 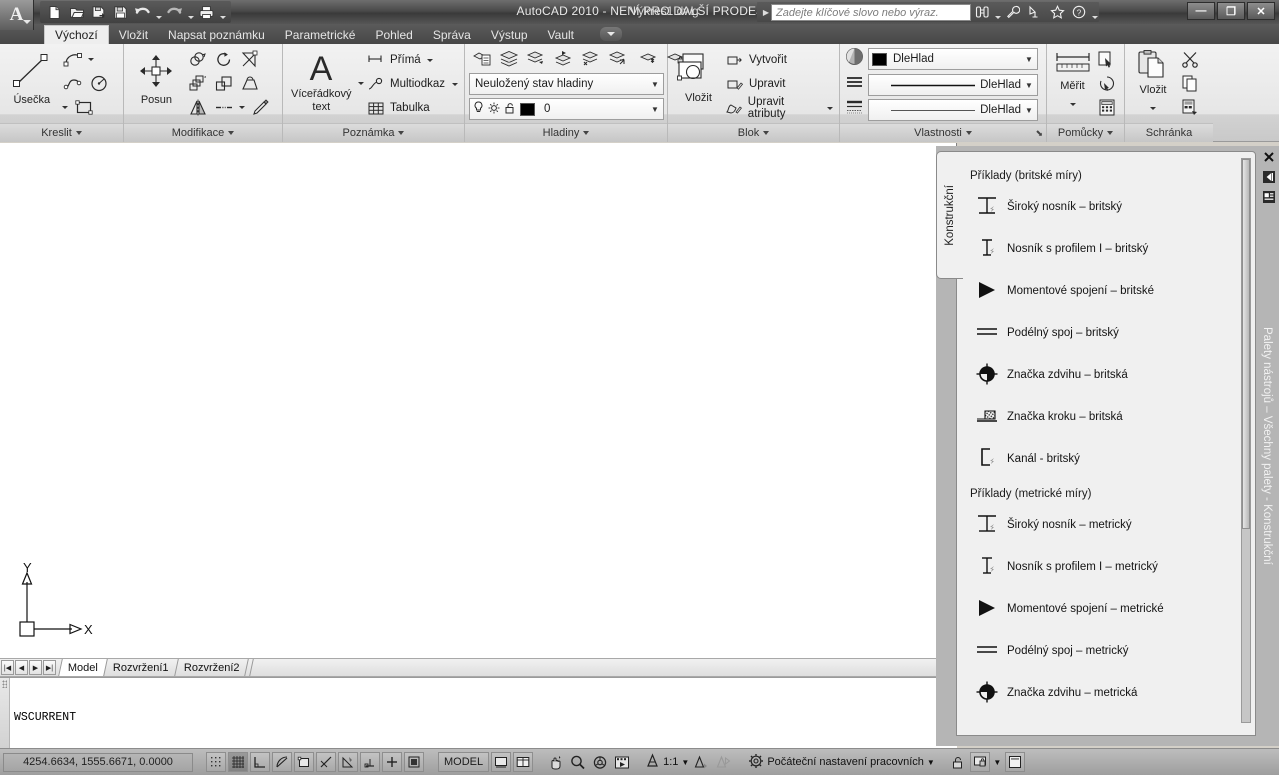 I want to click on tab-vychozi: Výchozí, so click(x=76, y=34).